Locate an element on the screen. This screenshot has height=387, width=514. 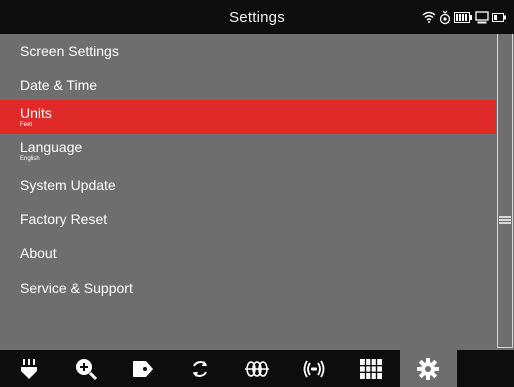
coil-icon is located at coordinates (256, 368).